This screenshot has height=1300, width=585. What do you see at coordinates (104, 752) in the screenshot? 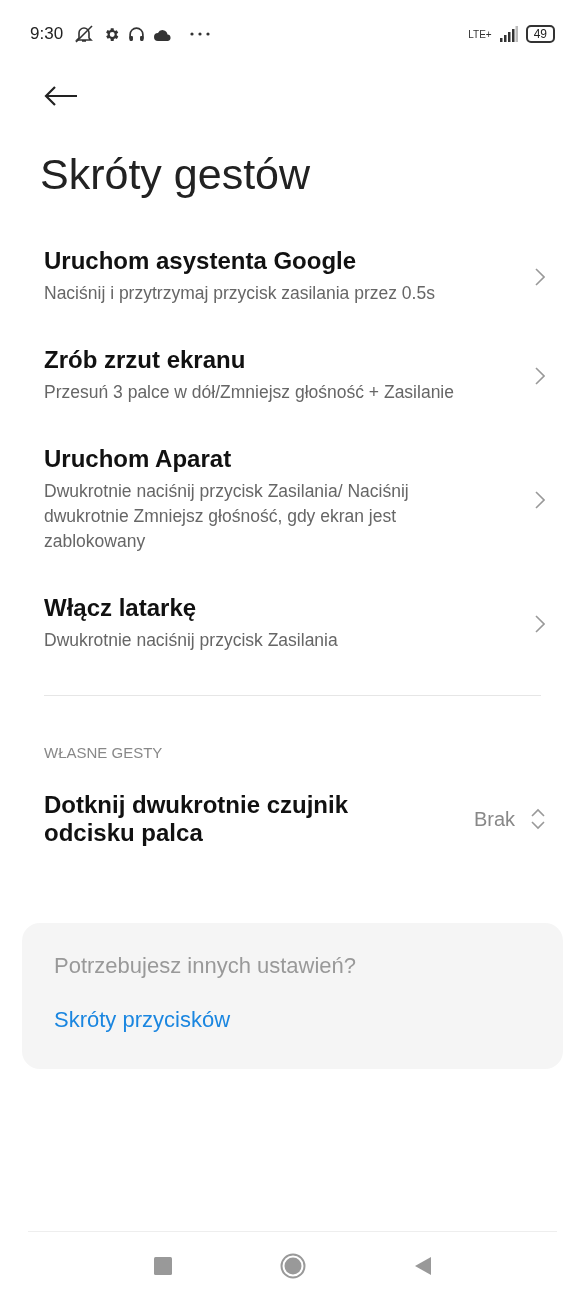
I see `section-header: WŁASNE GESTY` at bounding box center [104, 752].